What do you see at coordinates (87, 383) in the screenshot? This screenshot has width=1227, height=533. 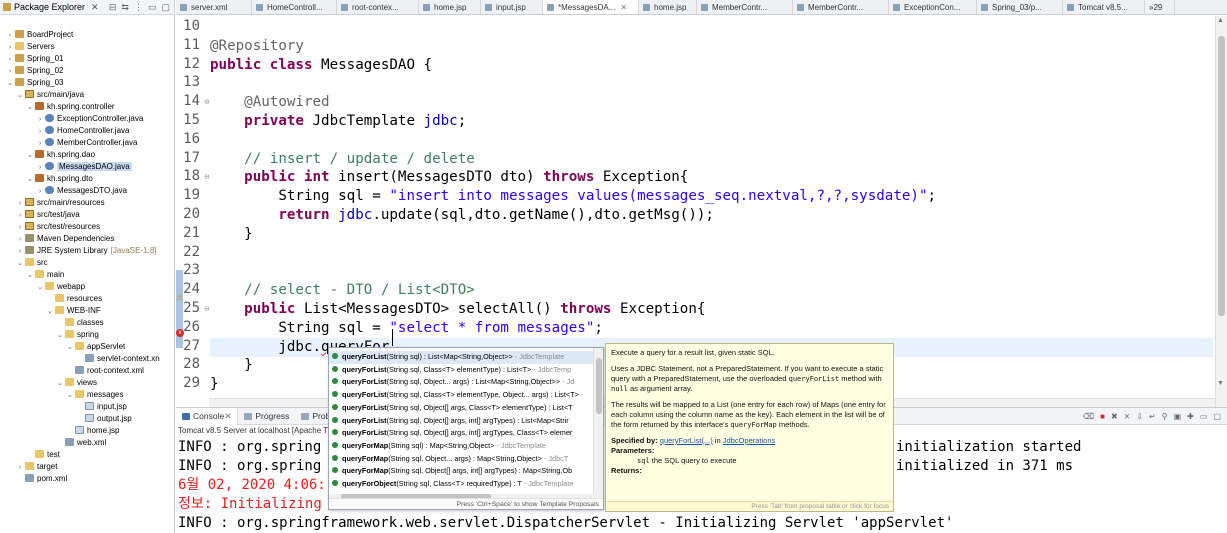 I see `tree-item: ⌄ views` at bounding box center [87, 383].